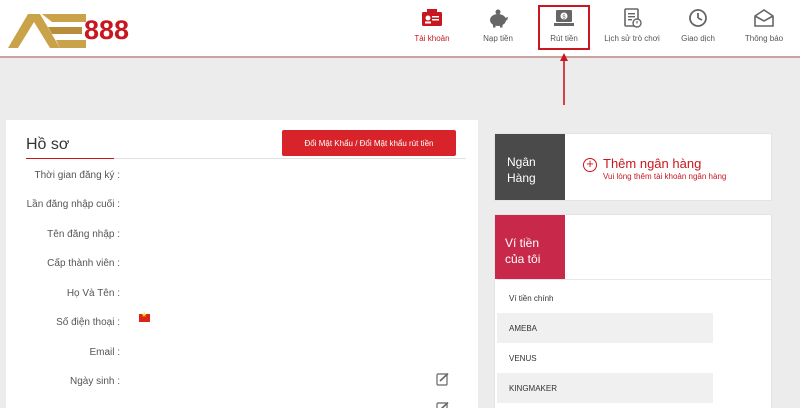 This screenshot has height=408, width=800. Describe the element at coordinates (605, 298) in the screenshot. I see `wallet-item-main: Ví tiền chính` at that location.